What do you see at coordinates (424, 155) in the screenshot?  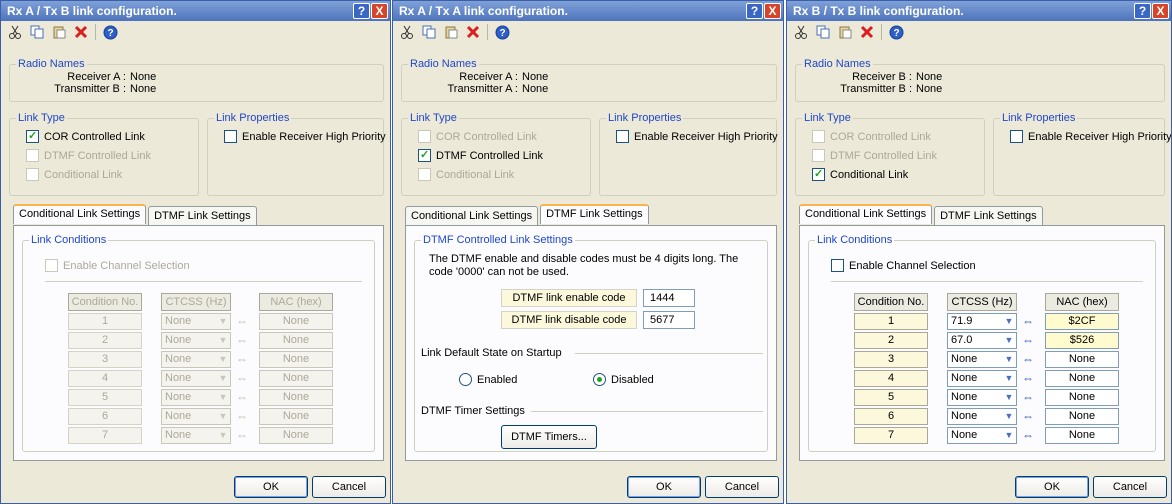 I see `dtmf-controlled-checkbox: ✓` at bounding box center [424, 155].